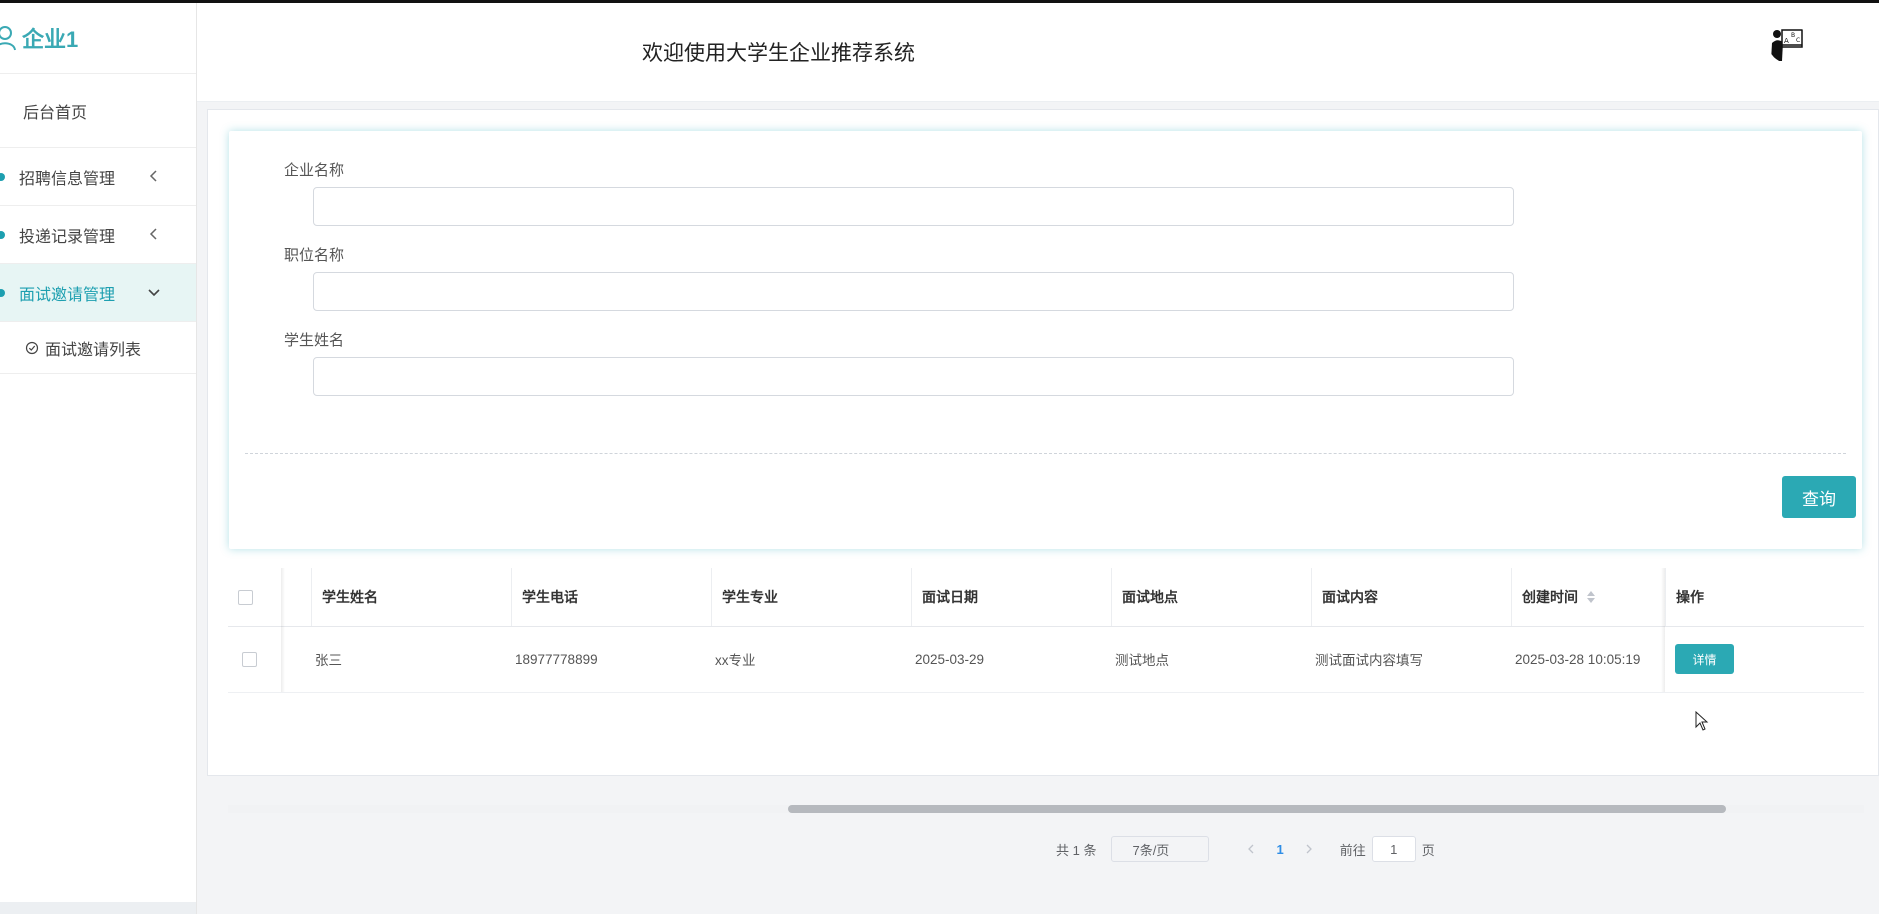 Image resolution: width=1879 pixels, height=914 pixels. What do you see at coordinates (913, 206) in the screenshot?
I see `company-name-input` at bounding box center [913, 206].